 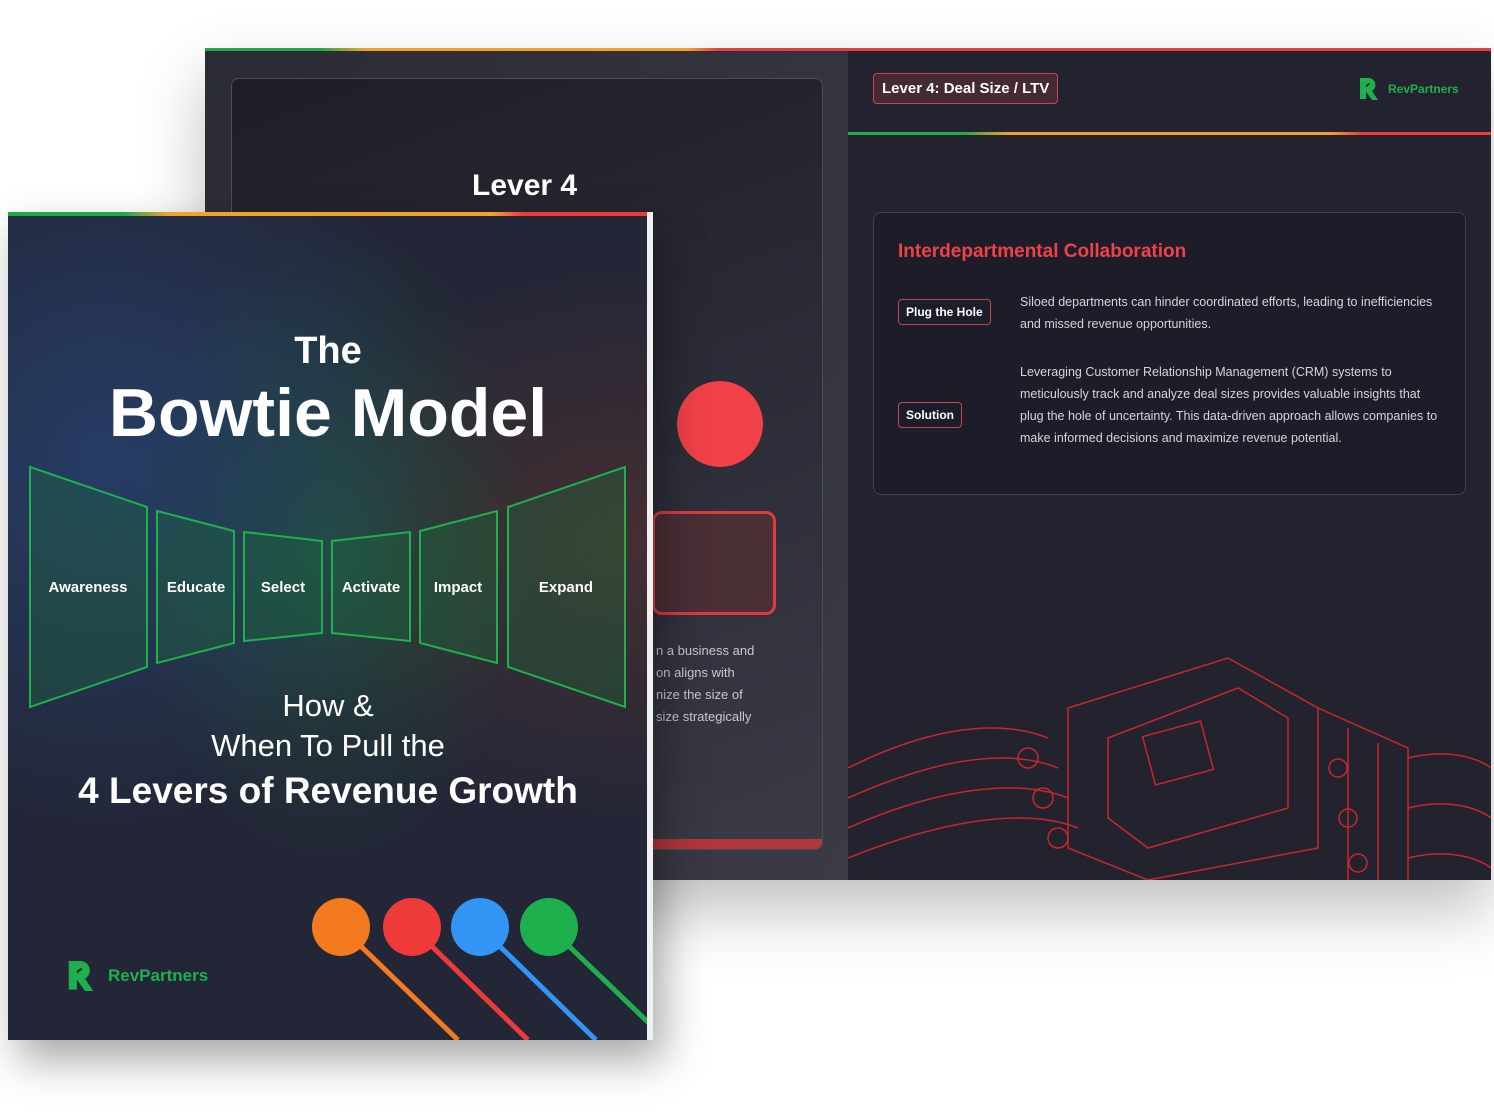 I want to click on plug-the-hole-tag: Plug the Hole, so click(x=944, y=312).